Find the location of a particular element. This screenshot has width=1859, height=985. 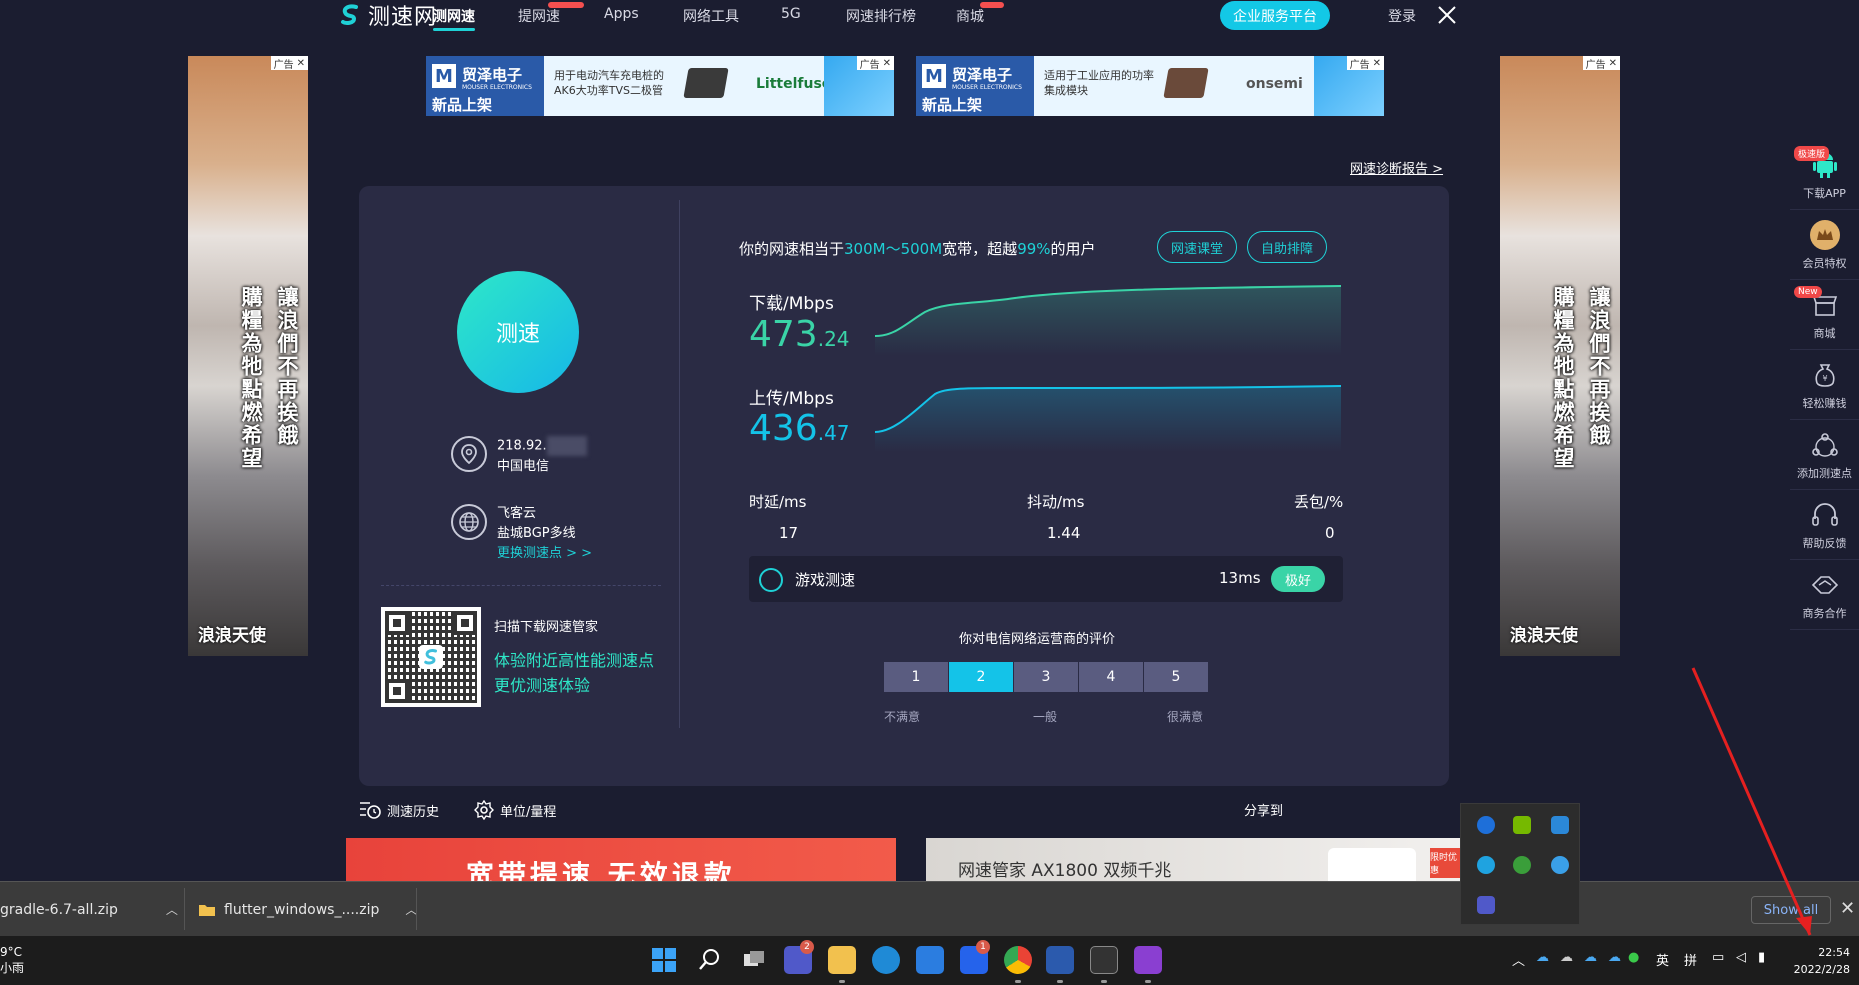

display-icon: ▭ is located at coordinates (1718, 957).